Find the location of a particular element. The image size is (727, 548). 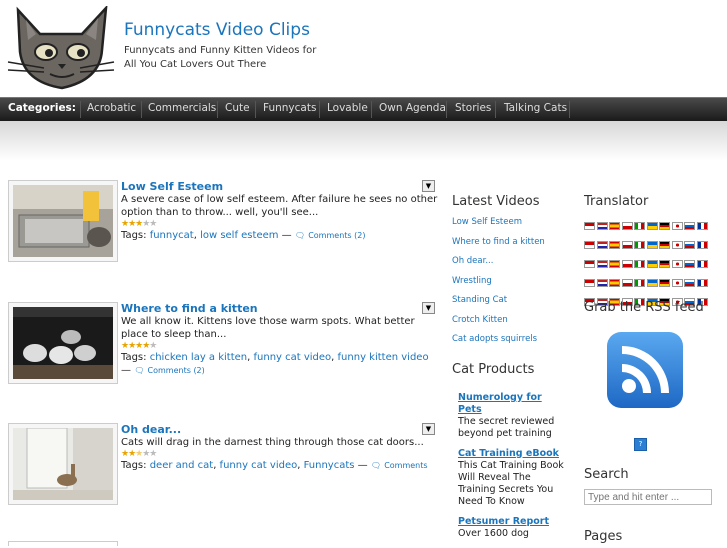

category-own-agenda: Own Agenda is located at coordinates (412, 108).